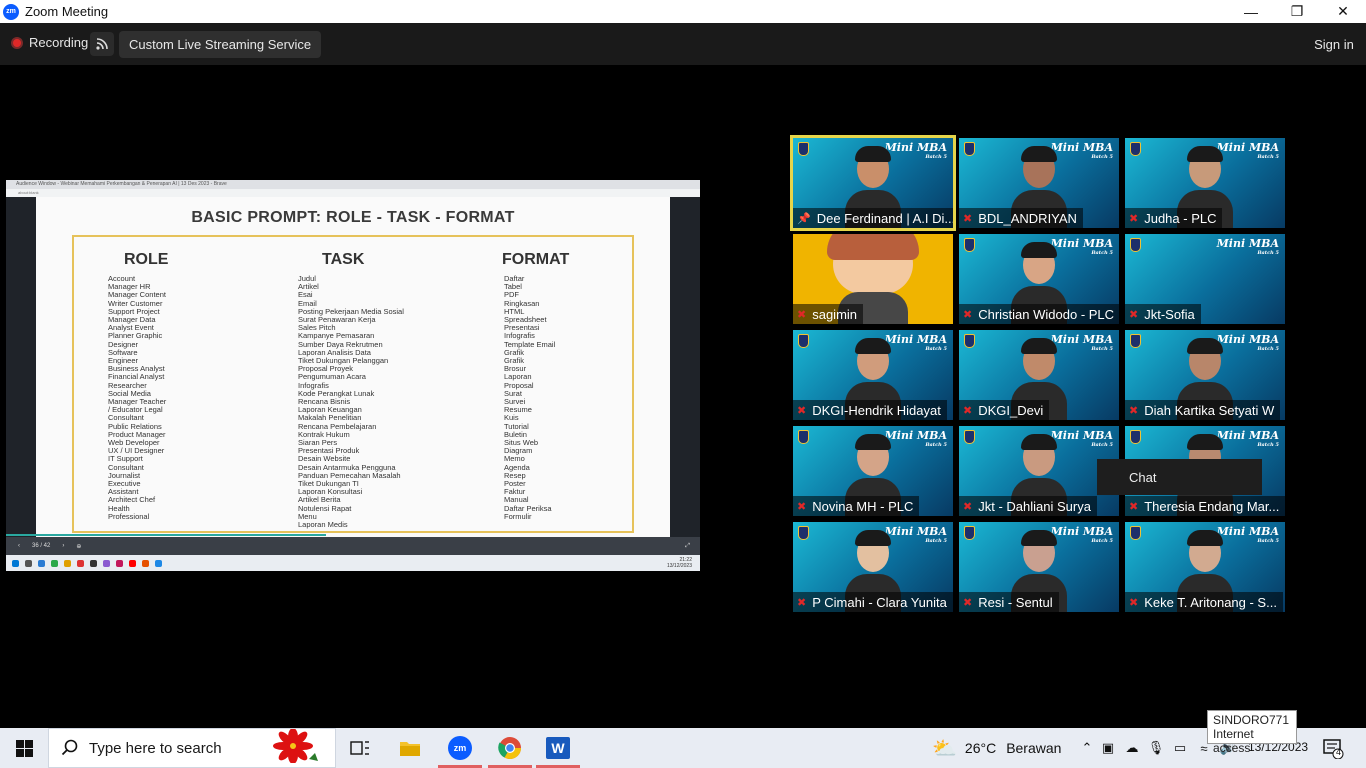 The image size is (1366, 768). I want to click on maximize-button: ❐, so click(1297, 11).